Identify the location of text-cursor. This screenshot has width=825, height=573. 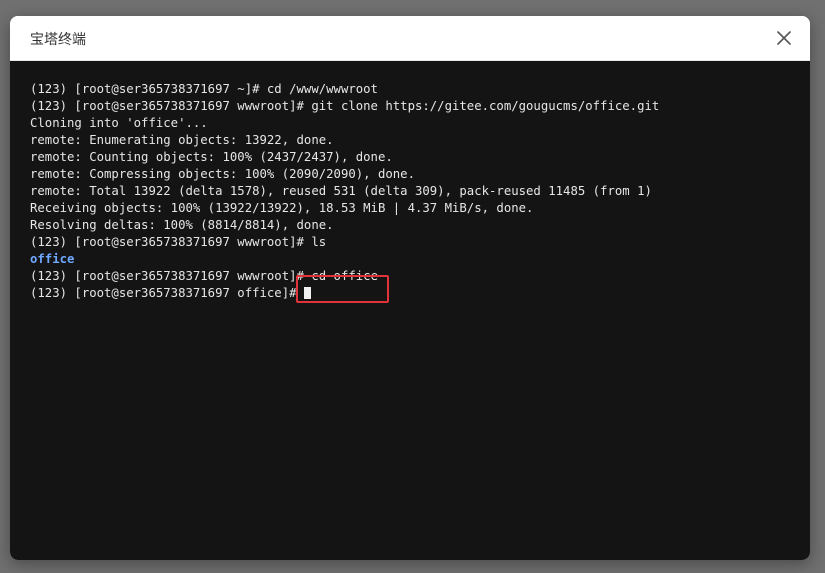
(307, 293).